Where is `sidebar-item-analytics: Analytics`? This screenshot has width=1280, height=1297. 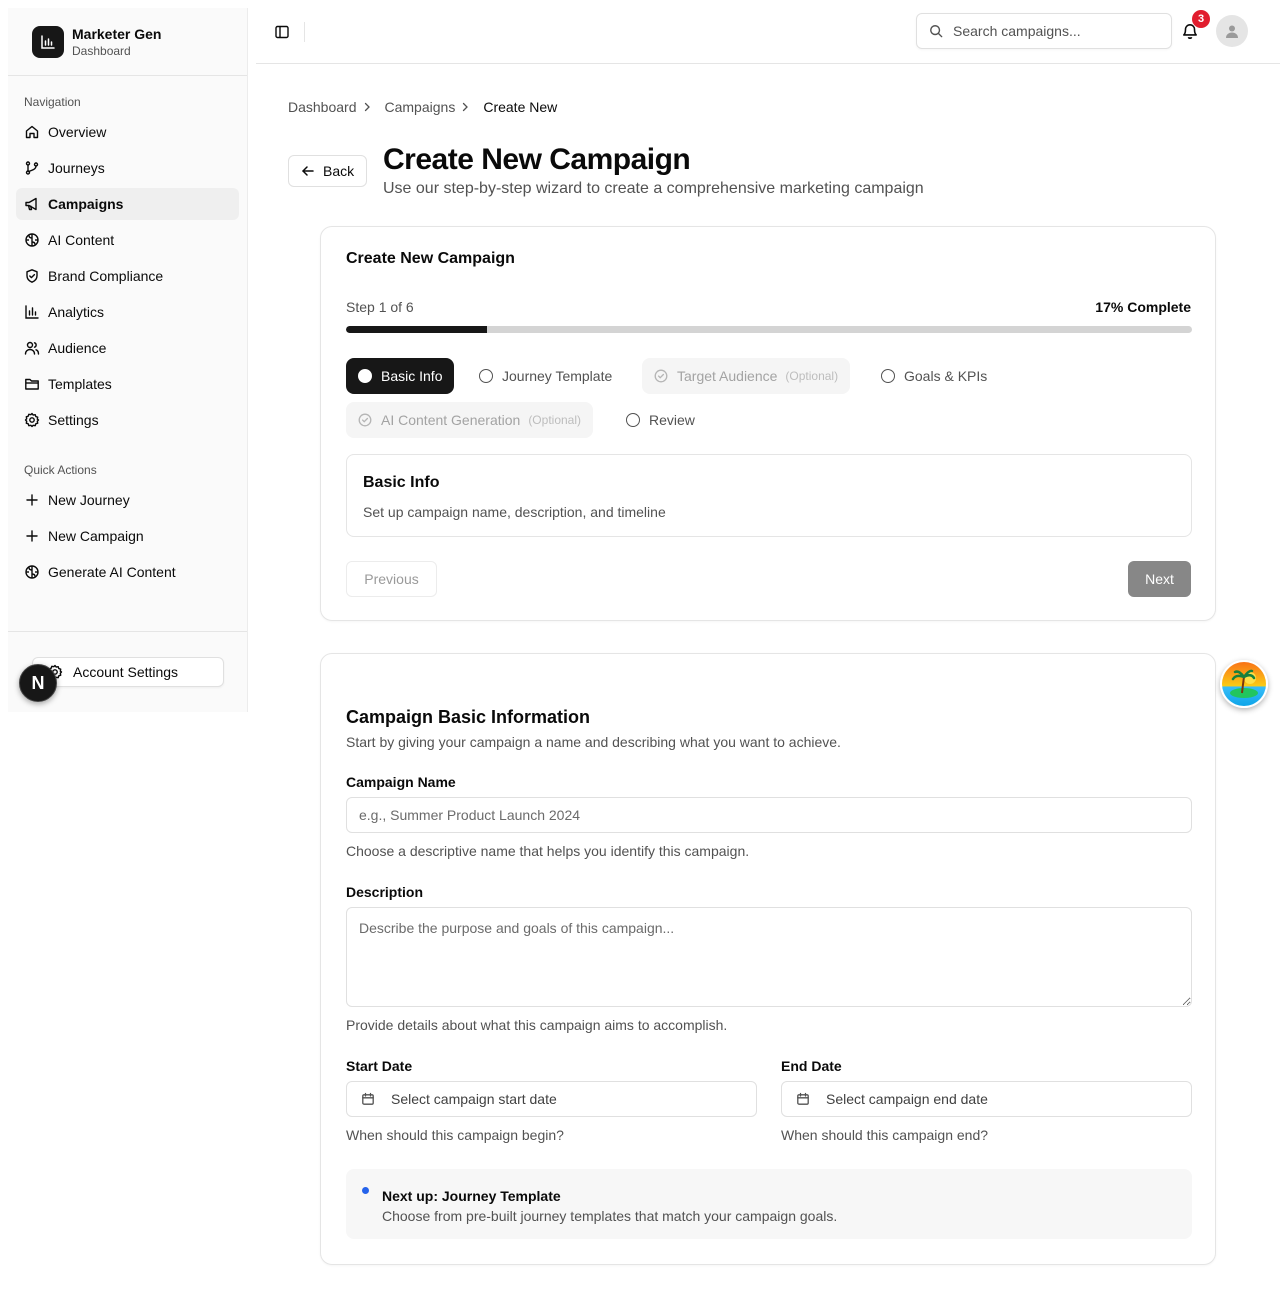
sidebar-item-analytics: Analytics is located at coordinates (127, 312).